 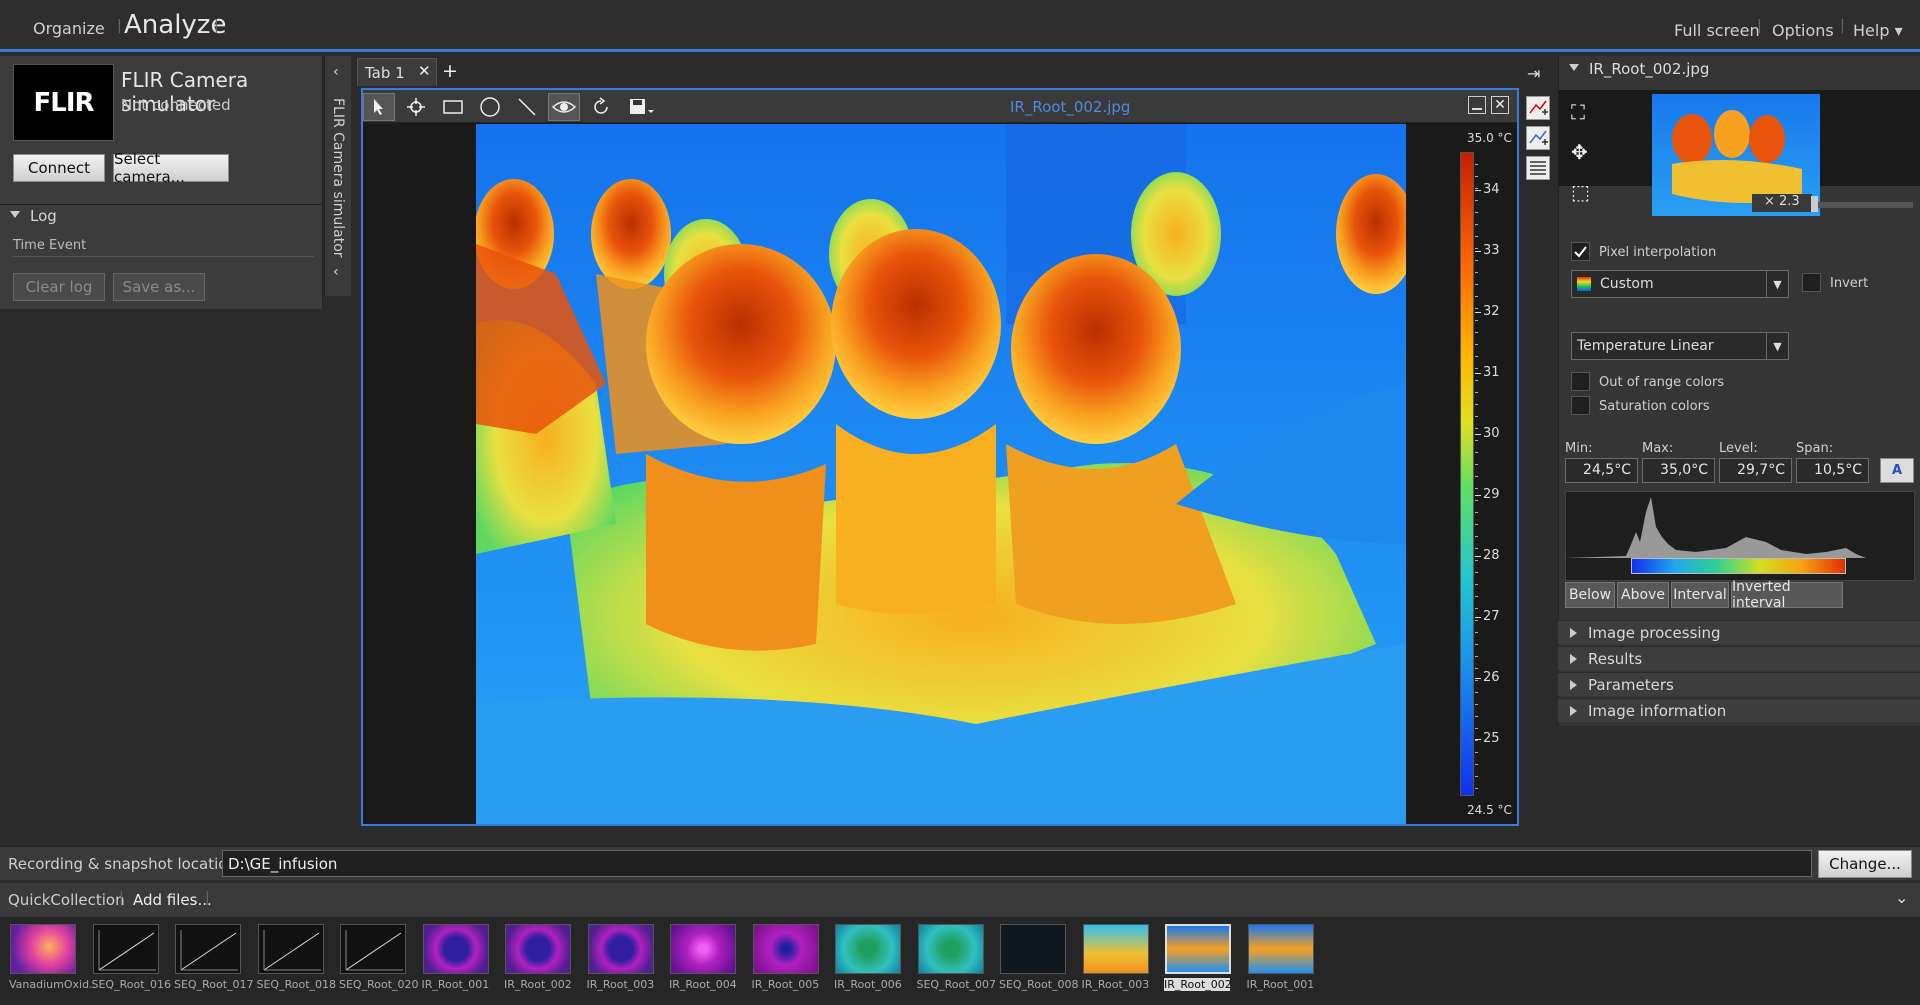 I want to click on recording-location-input: D:\GE_infusion, so click(x=1017, y=863).